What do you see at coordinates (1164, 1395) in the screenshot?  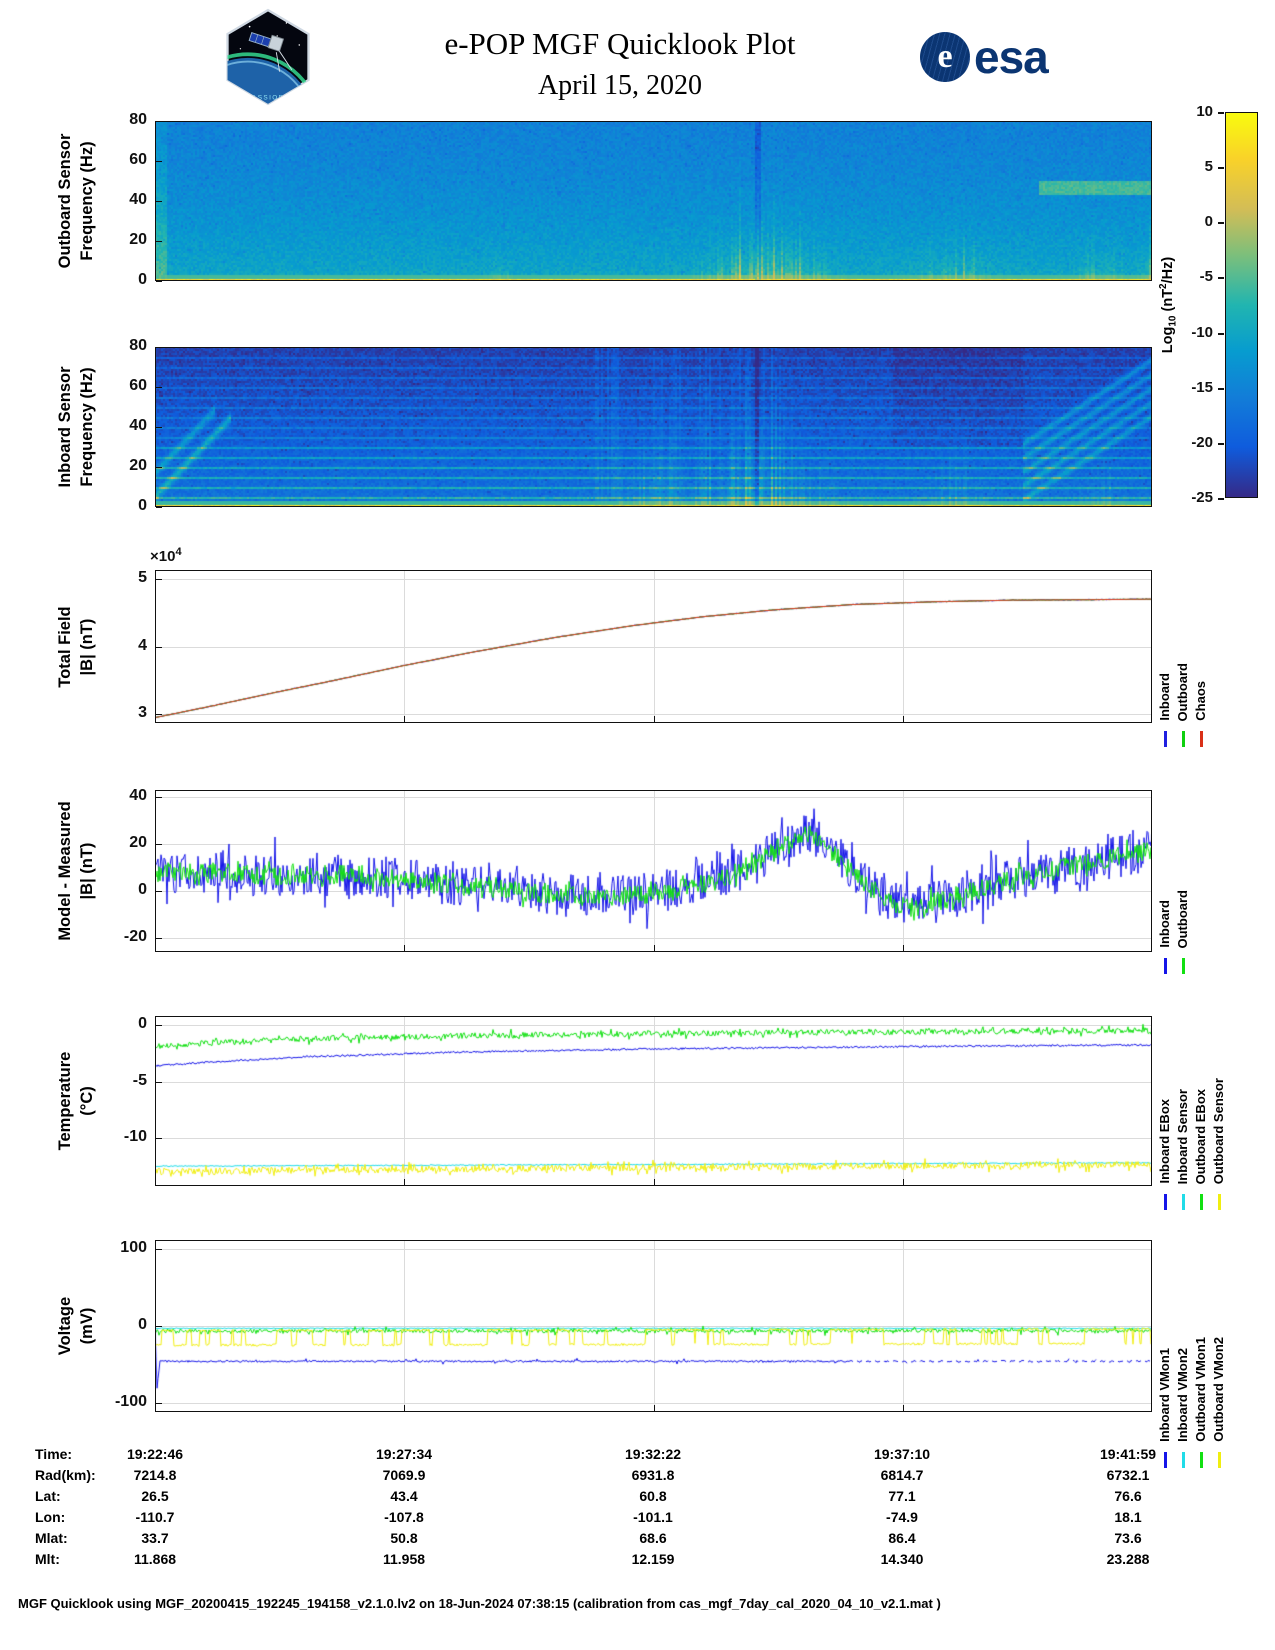 I see `legend-label: Inboard VMon1` at bounding box center [1164, 1395].